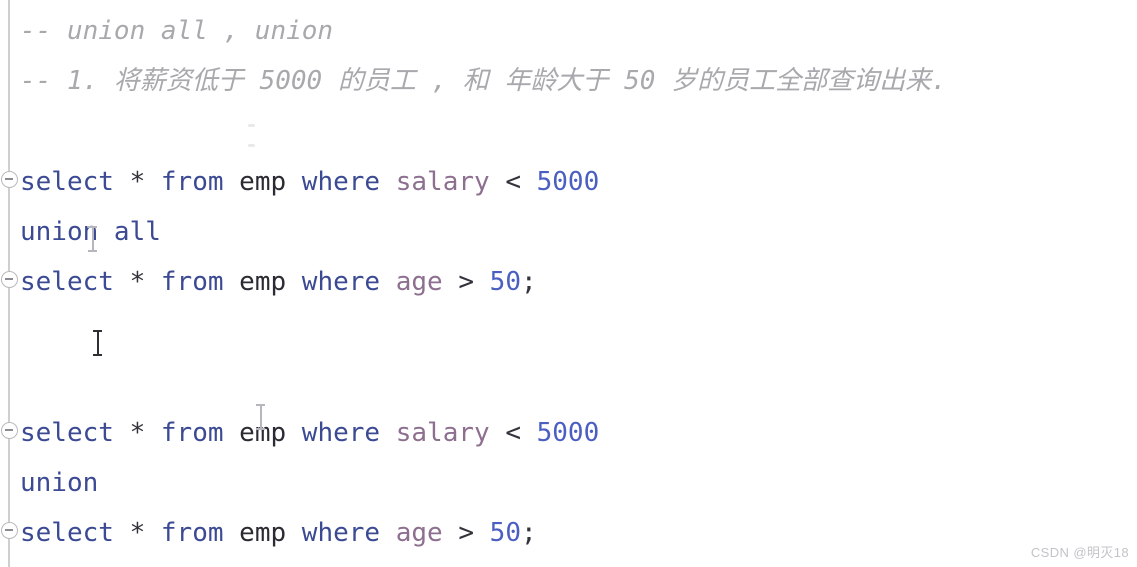  I want to click on code-line-4: select * from emp where salary < 5000, so click(309, 182).